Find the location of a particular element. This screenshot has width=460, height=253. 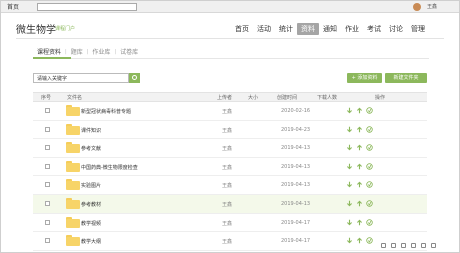

nav-exam: 考试 is located at coordinates (374, 29).